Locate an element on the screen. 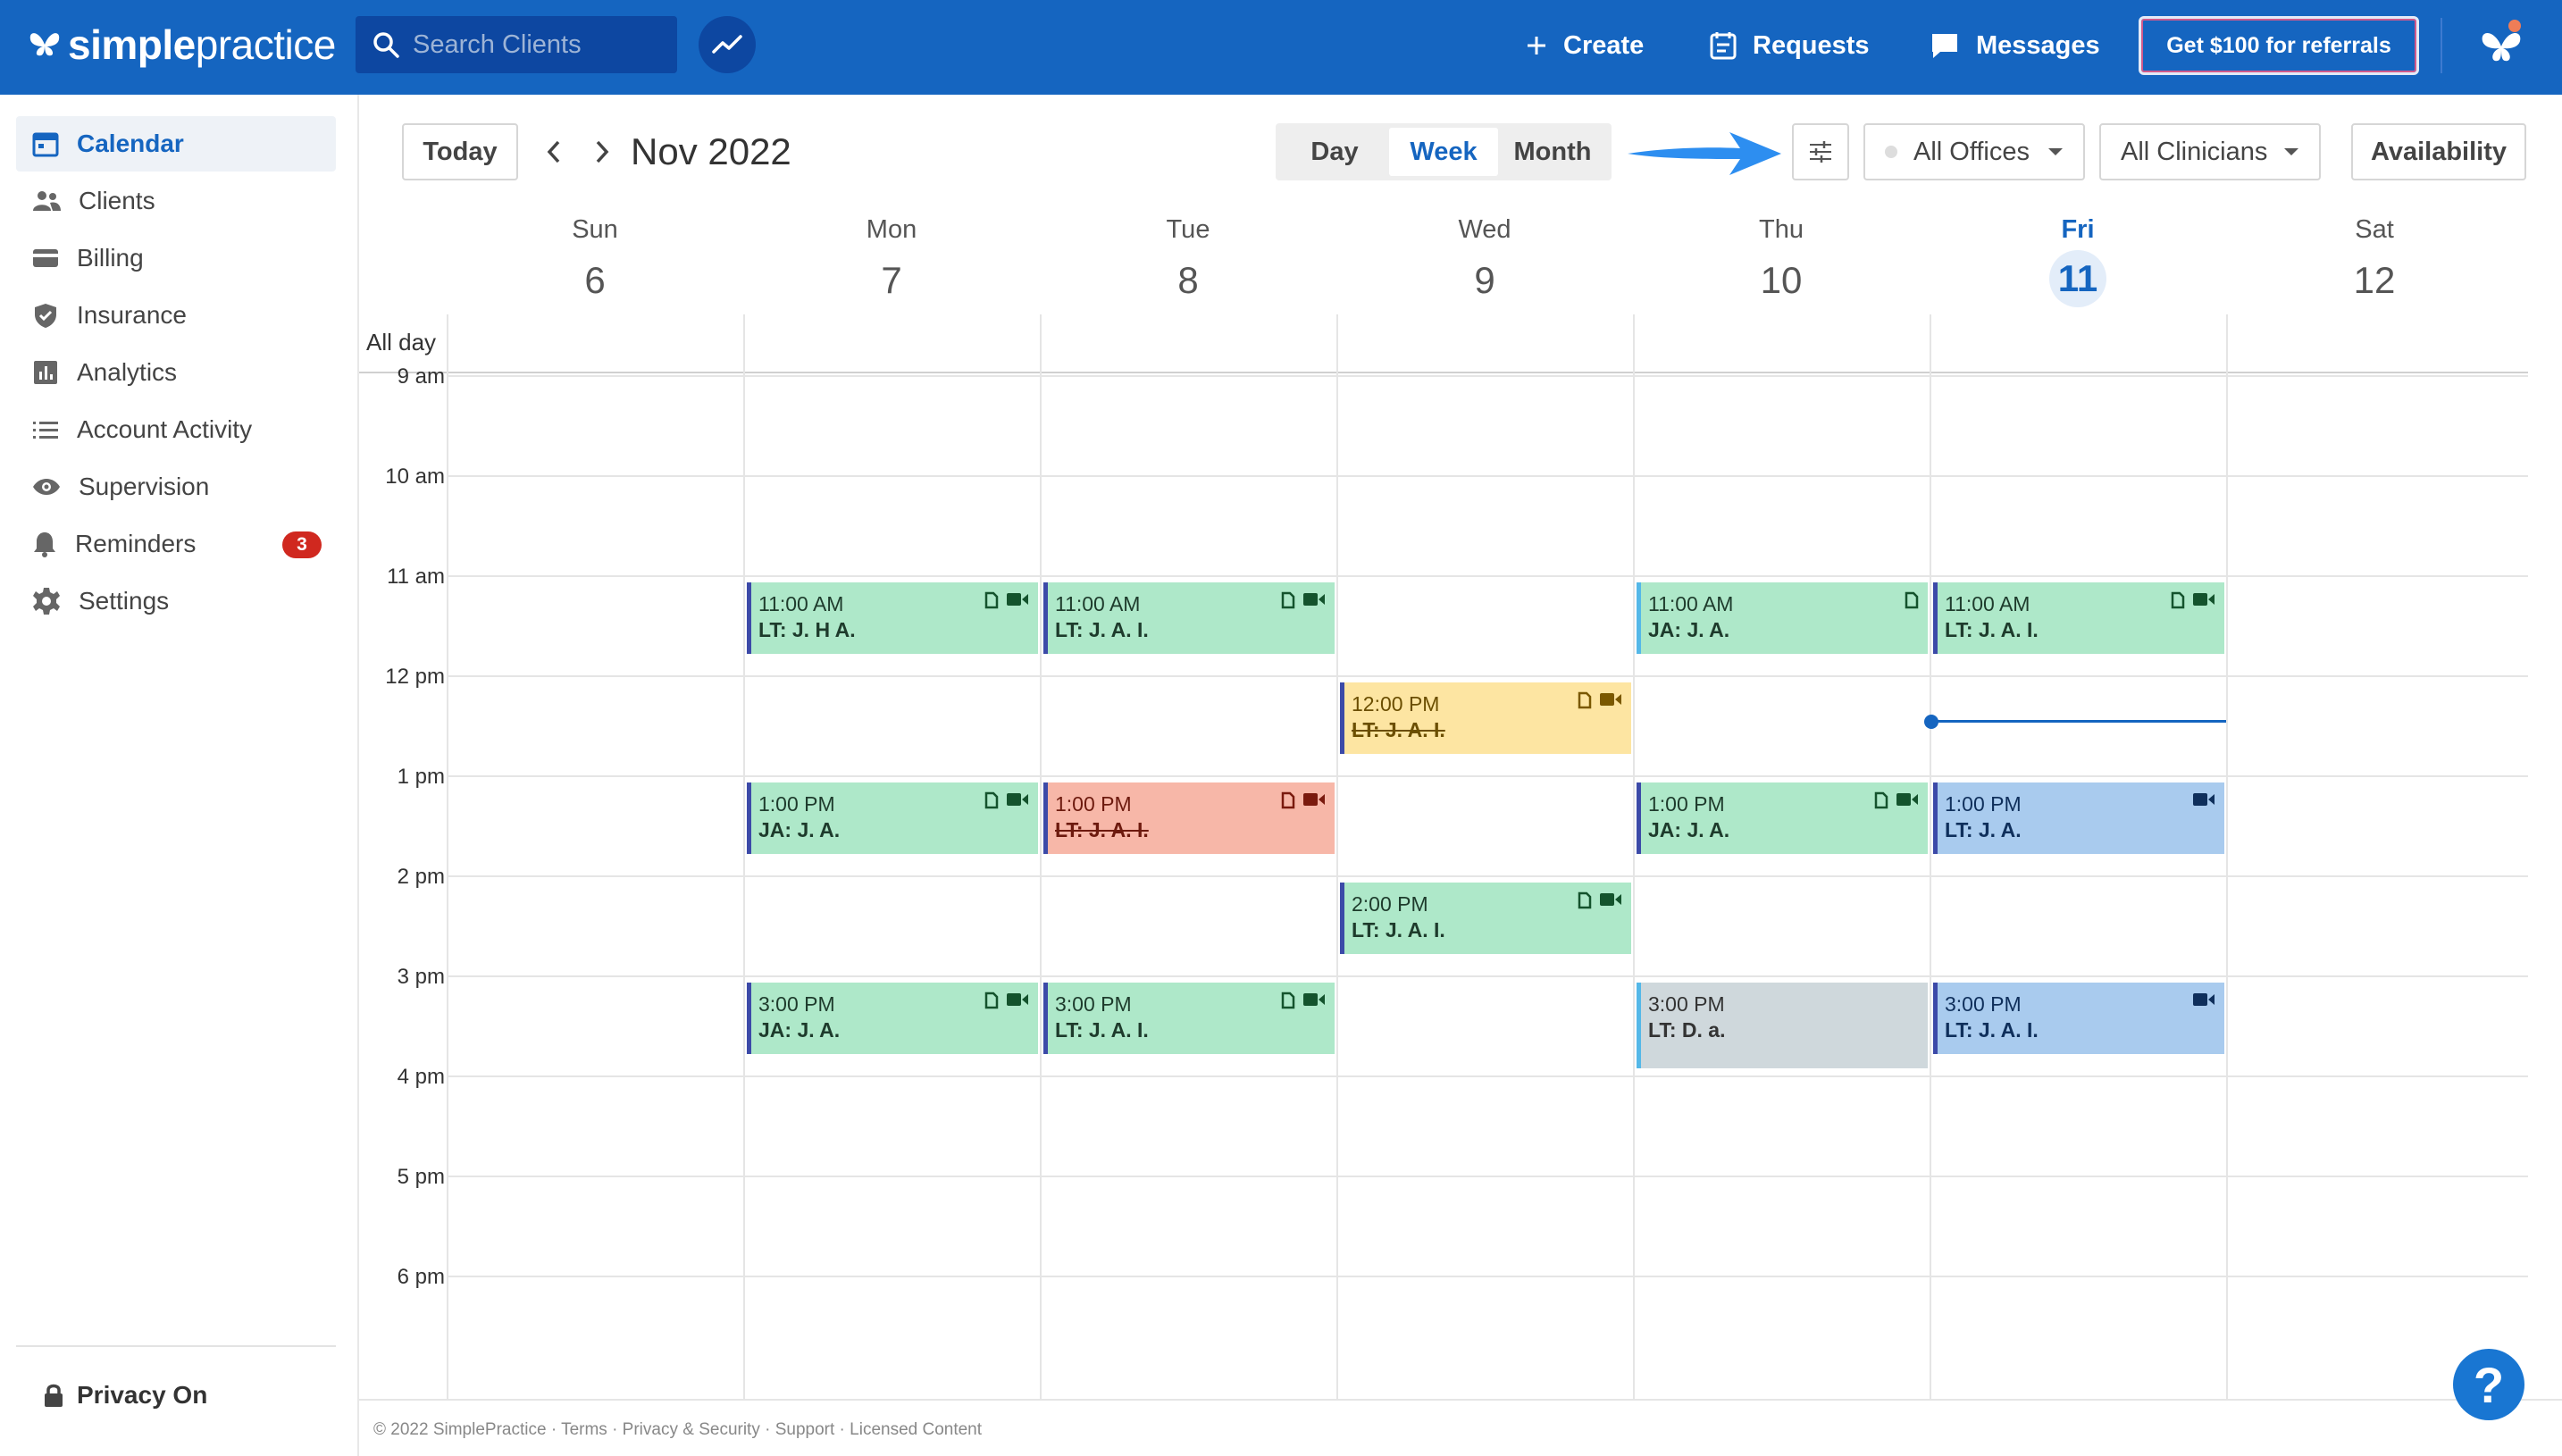  event-time: 1:00 PM is located at coordinates (1983, 804).